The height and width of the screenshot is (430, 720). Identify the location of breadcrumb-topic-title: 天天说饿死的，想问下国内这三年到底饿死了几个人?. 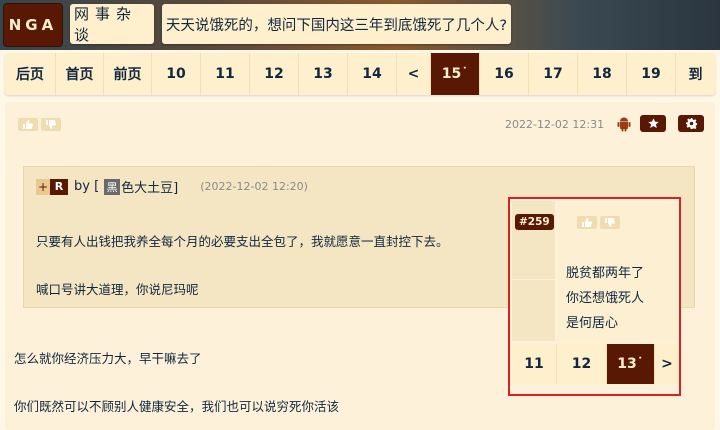
(336, 24).